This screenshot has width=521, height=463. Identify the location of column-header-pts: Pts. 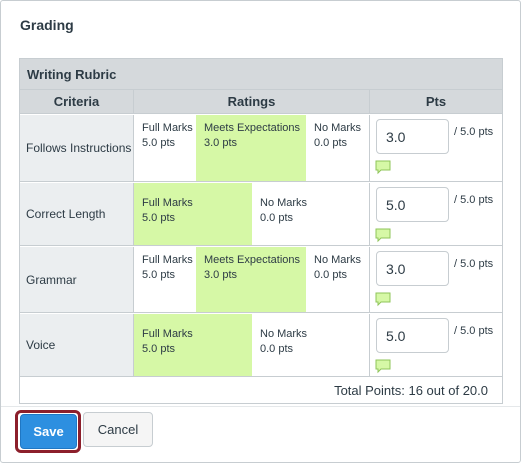
(436, 102).